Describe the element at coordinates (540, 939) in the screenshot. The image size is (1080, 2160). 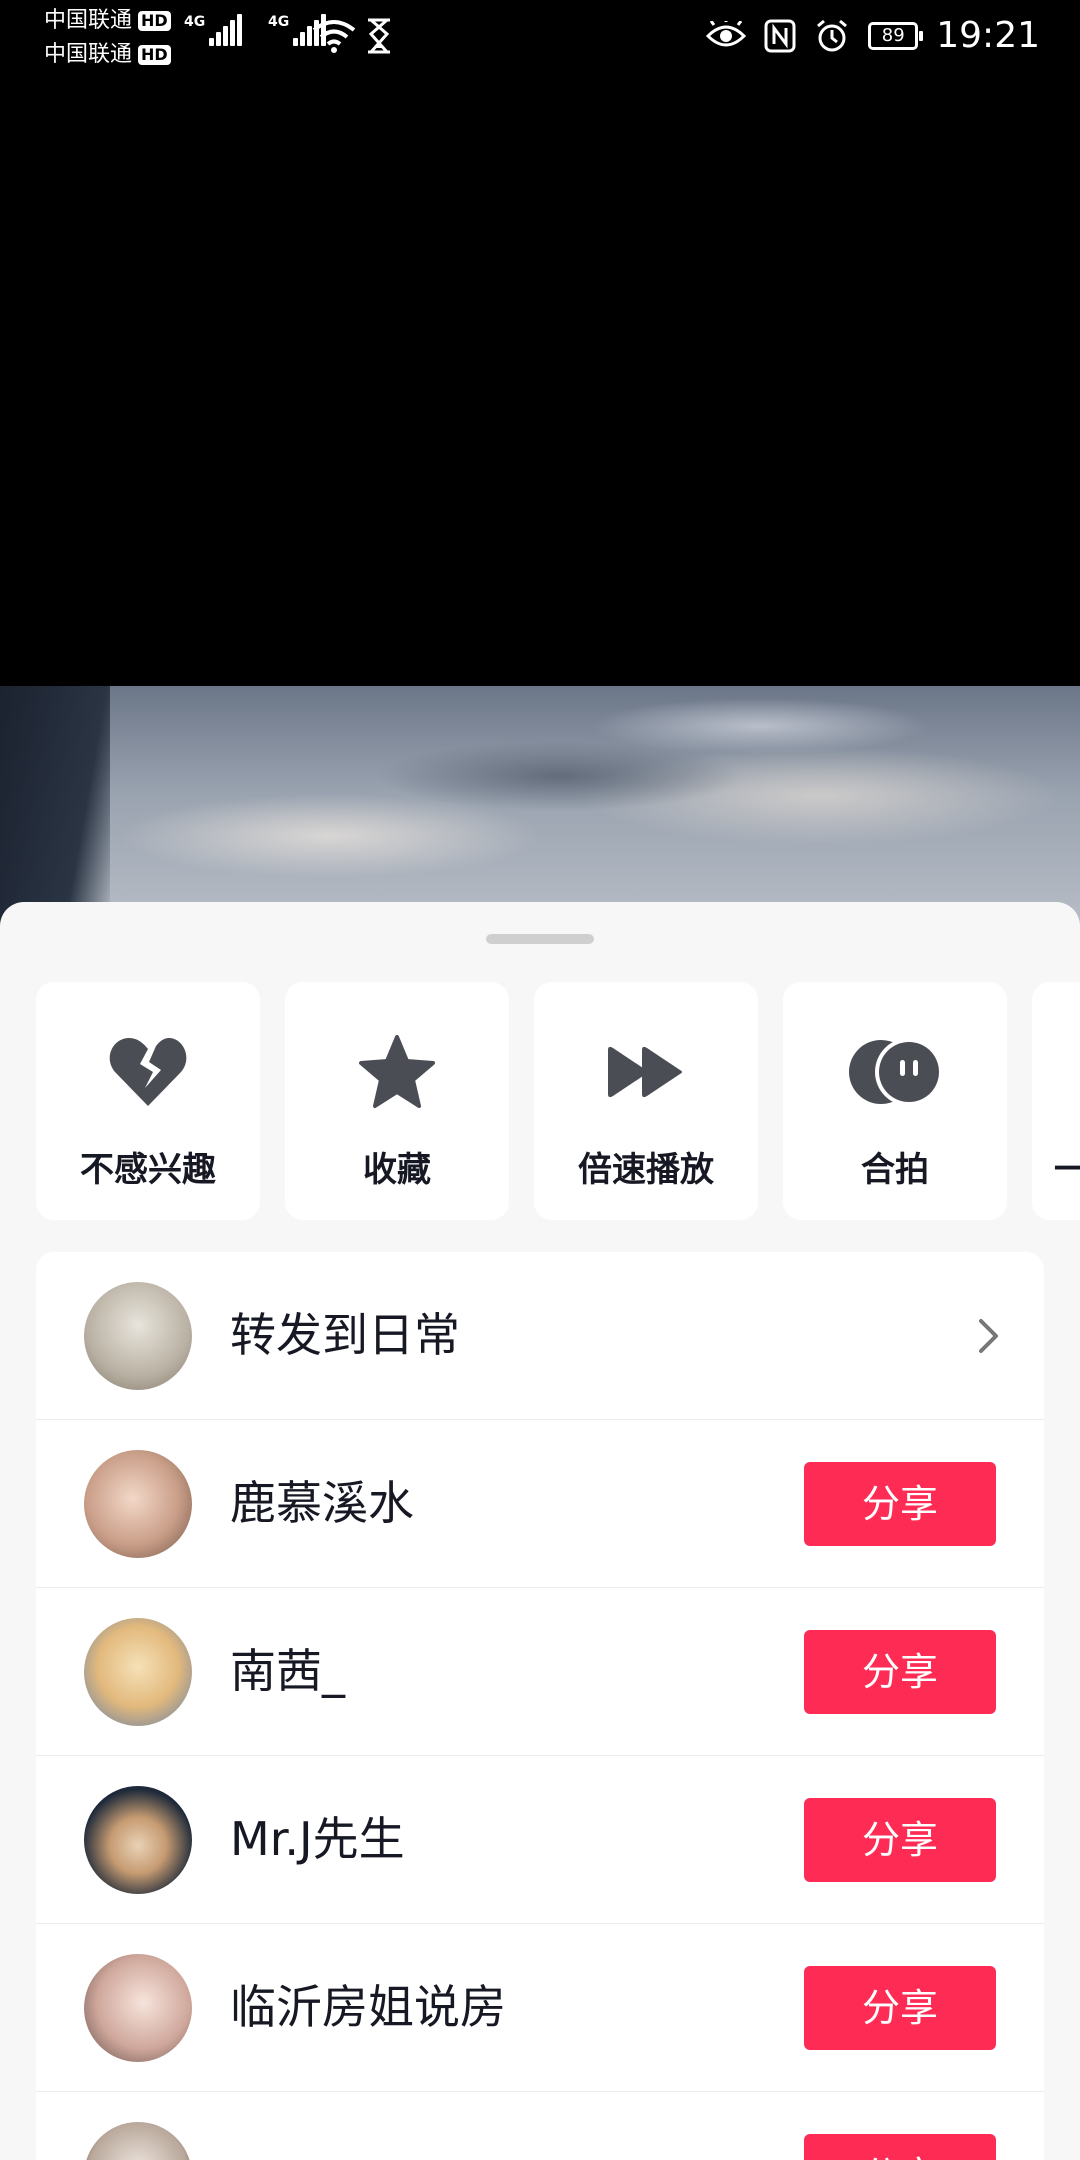
I see `sheet-drag-handle` at that location.